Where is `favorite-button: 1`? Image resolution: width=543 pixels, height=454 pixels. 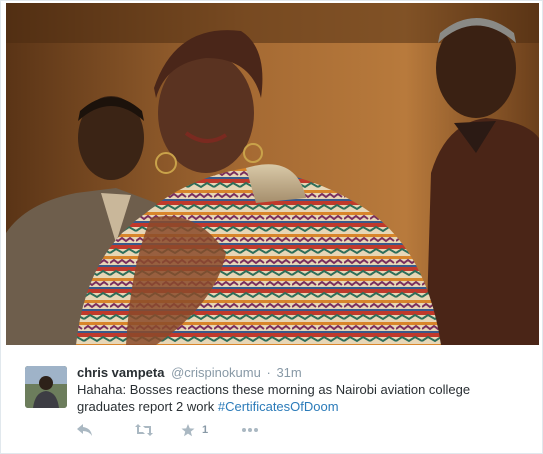 favorite-button: 1 is located at coordinates (211, 430).